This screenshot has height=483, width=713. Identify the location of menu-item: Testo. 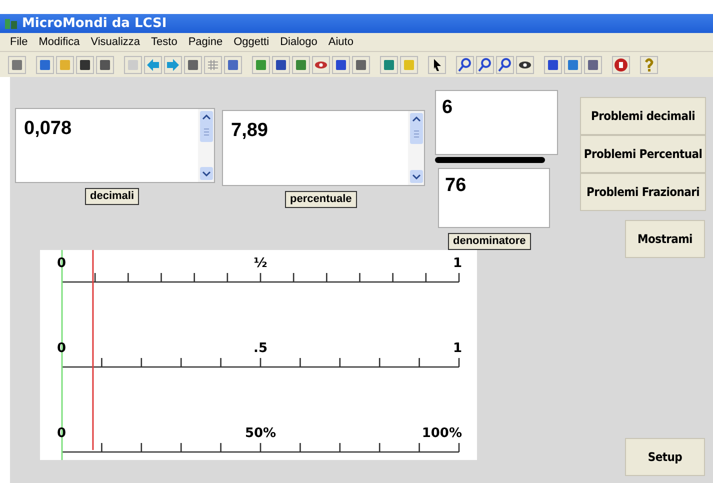
(164, 42).